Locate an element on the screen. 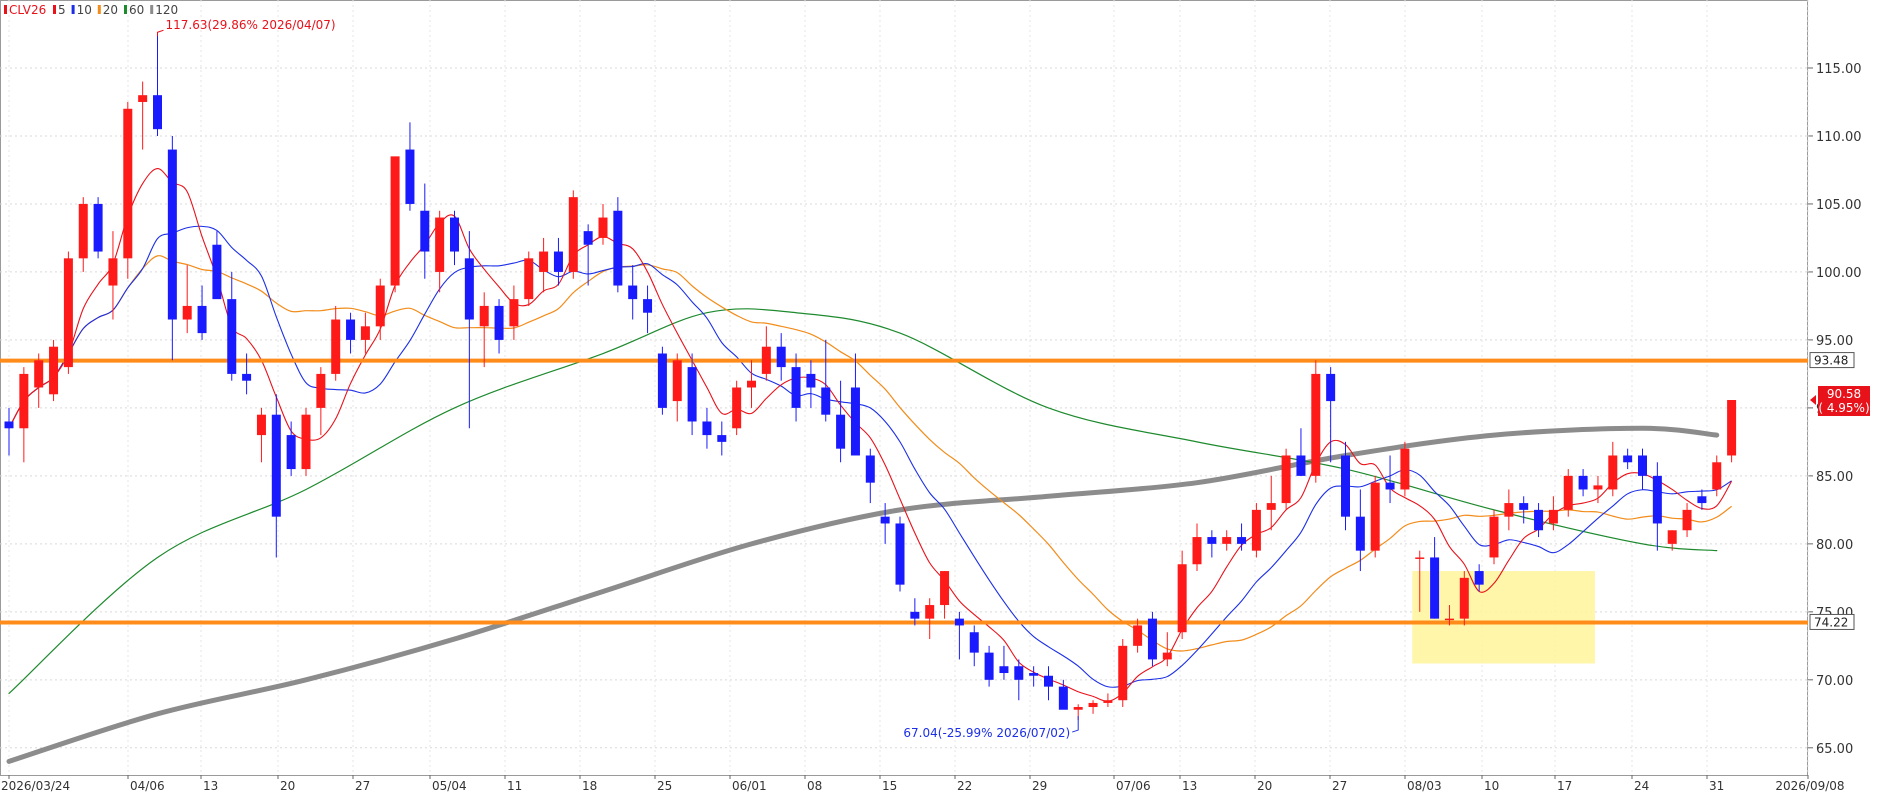 The image size is (1877, 797). current-price-change: ( 4.95%) is located at coordinates (1843, 408).